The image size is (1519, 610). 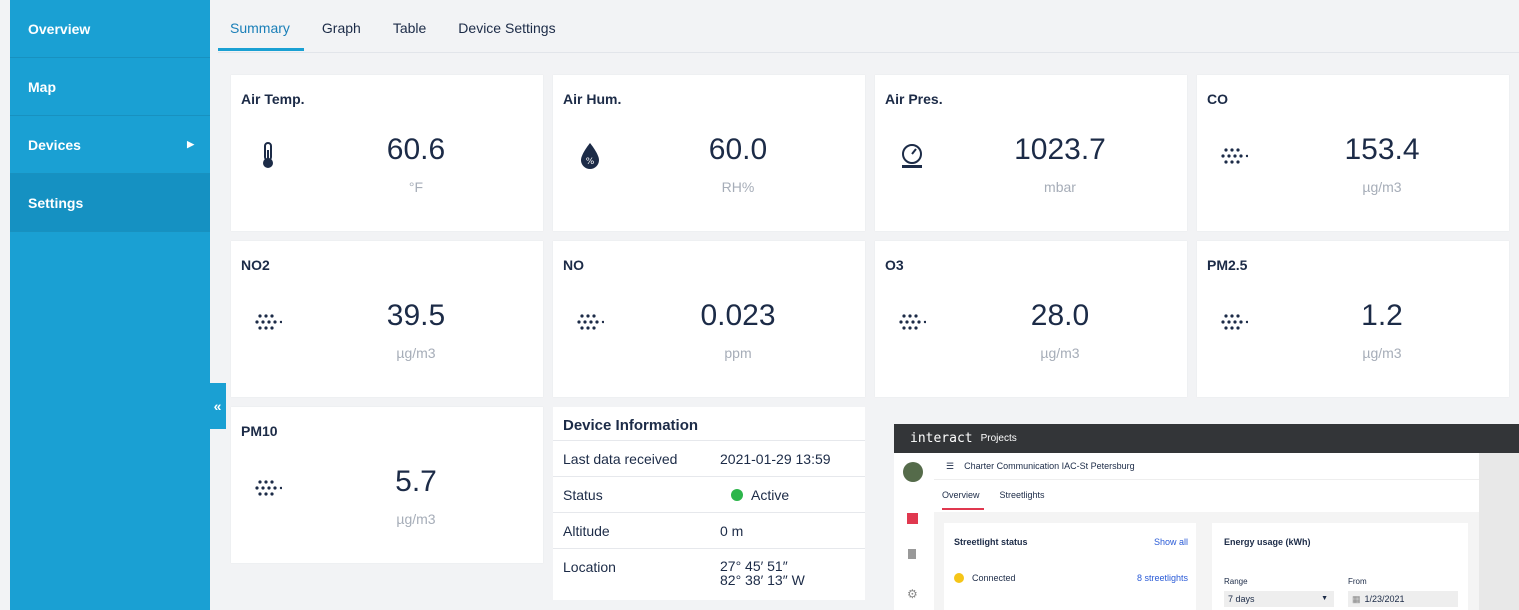 I want to click on range-value: 7 days, so click(x=1241, y=599).